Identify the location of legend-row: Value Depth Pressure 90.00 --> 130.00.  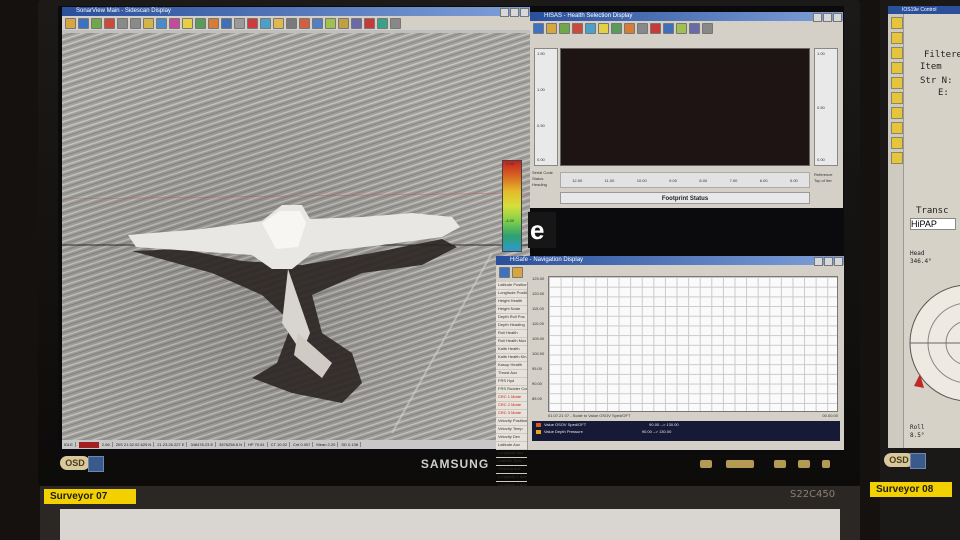
(686, 431).